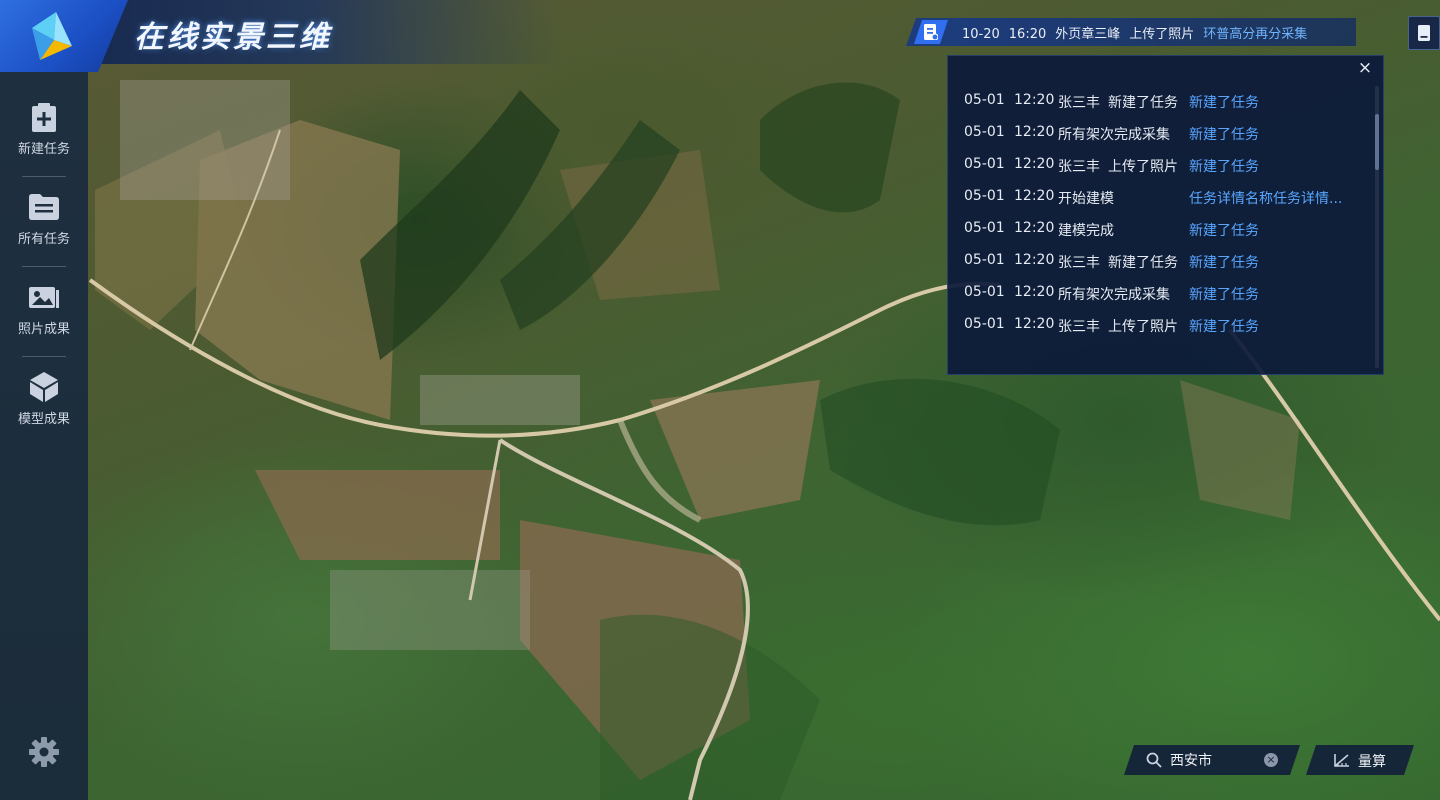 The width and height of the screenshot is (1440, 800). Describe the element at coordinates (1365, 69) in the screenshot. I see `close-icon: ×` at that location.